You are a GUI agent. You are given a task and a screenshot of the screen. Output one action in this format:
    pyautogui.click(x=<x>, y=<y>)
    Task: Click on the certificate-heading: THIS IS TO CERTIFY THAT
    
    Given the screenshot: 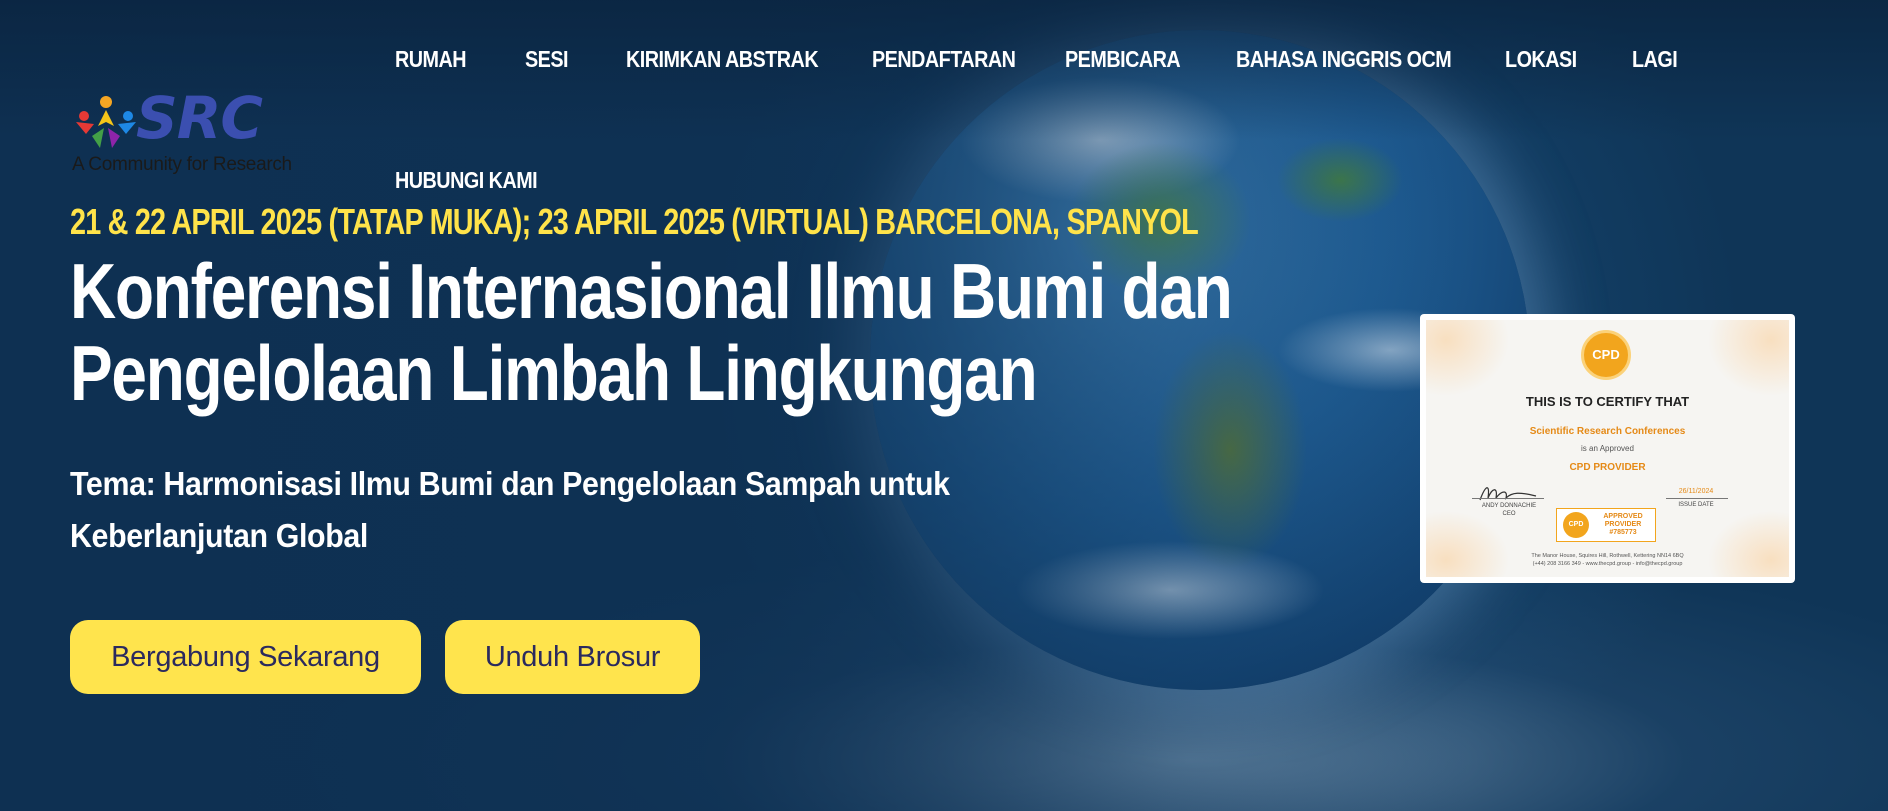 What is the action you would take?
    pyautogui.click(x=1607, y=401)
    